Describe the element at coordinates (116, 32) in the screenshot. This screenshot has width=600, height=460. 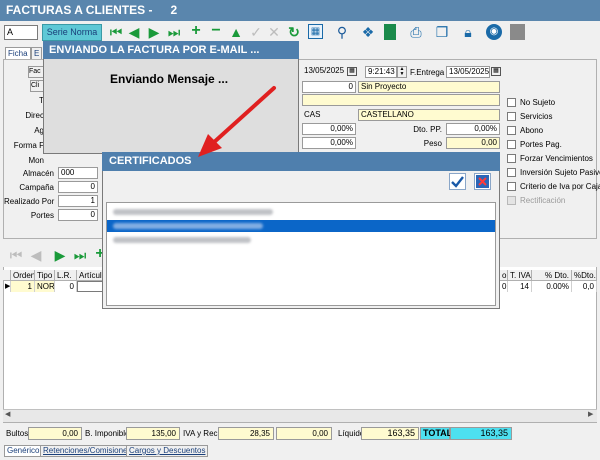
I see `first-icon: ⏮` at that location.